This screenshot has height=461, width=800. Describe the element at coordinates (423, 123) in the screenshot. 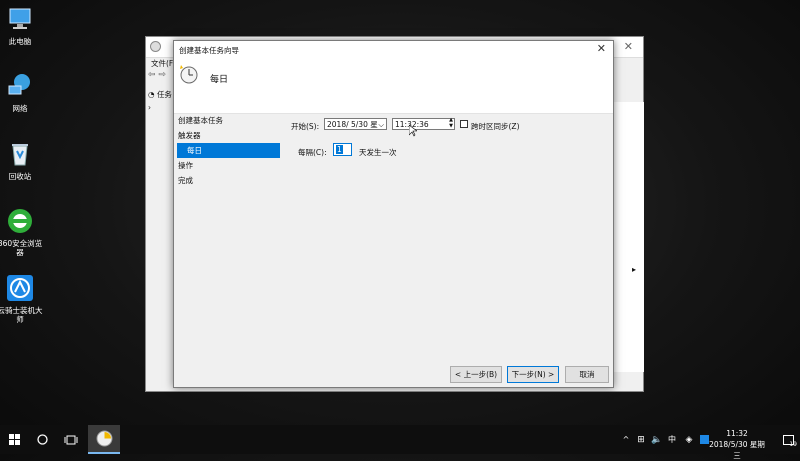

I see `start-time-field: 11:32:36 ▲ ▼` at that location.